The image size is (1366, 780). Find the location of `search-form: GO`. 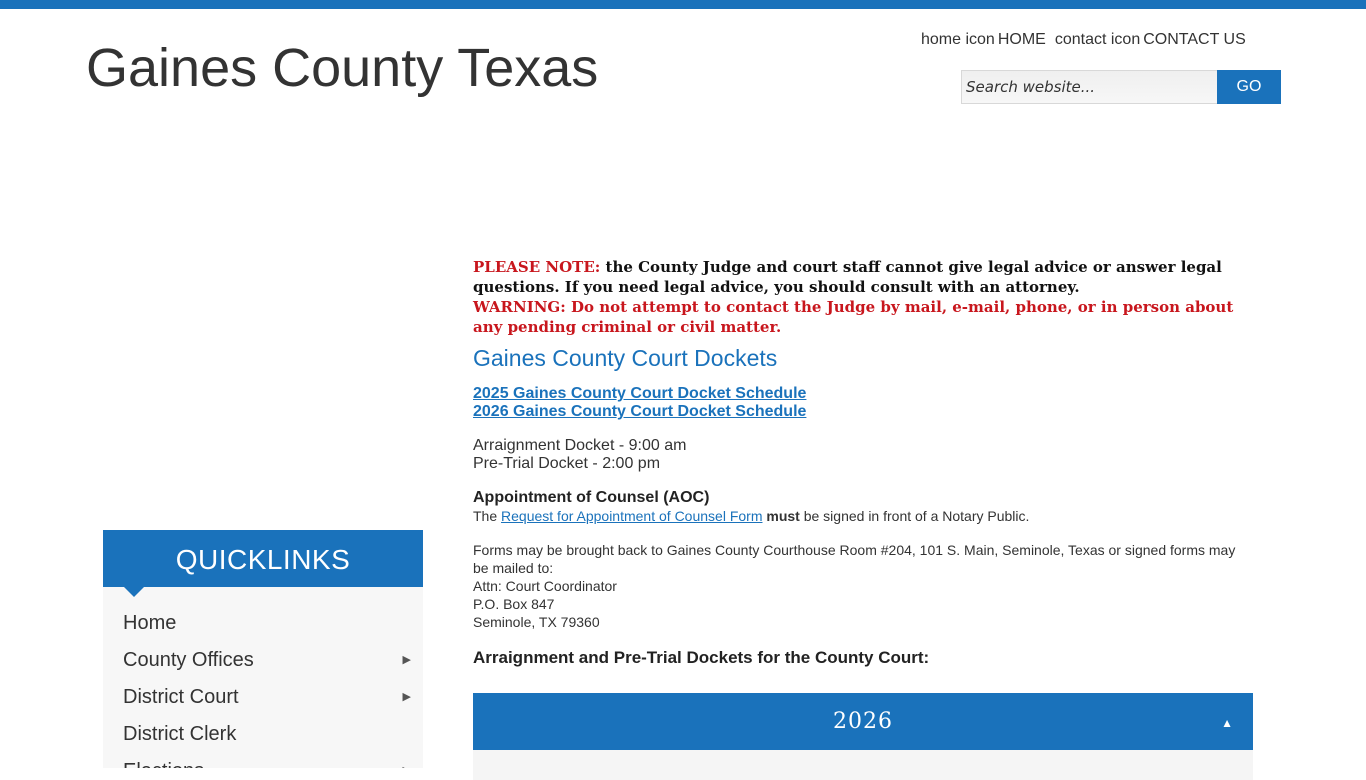

search-form: GO is located at coordinates (1121, 87).